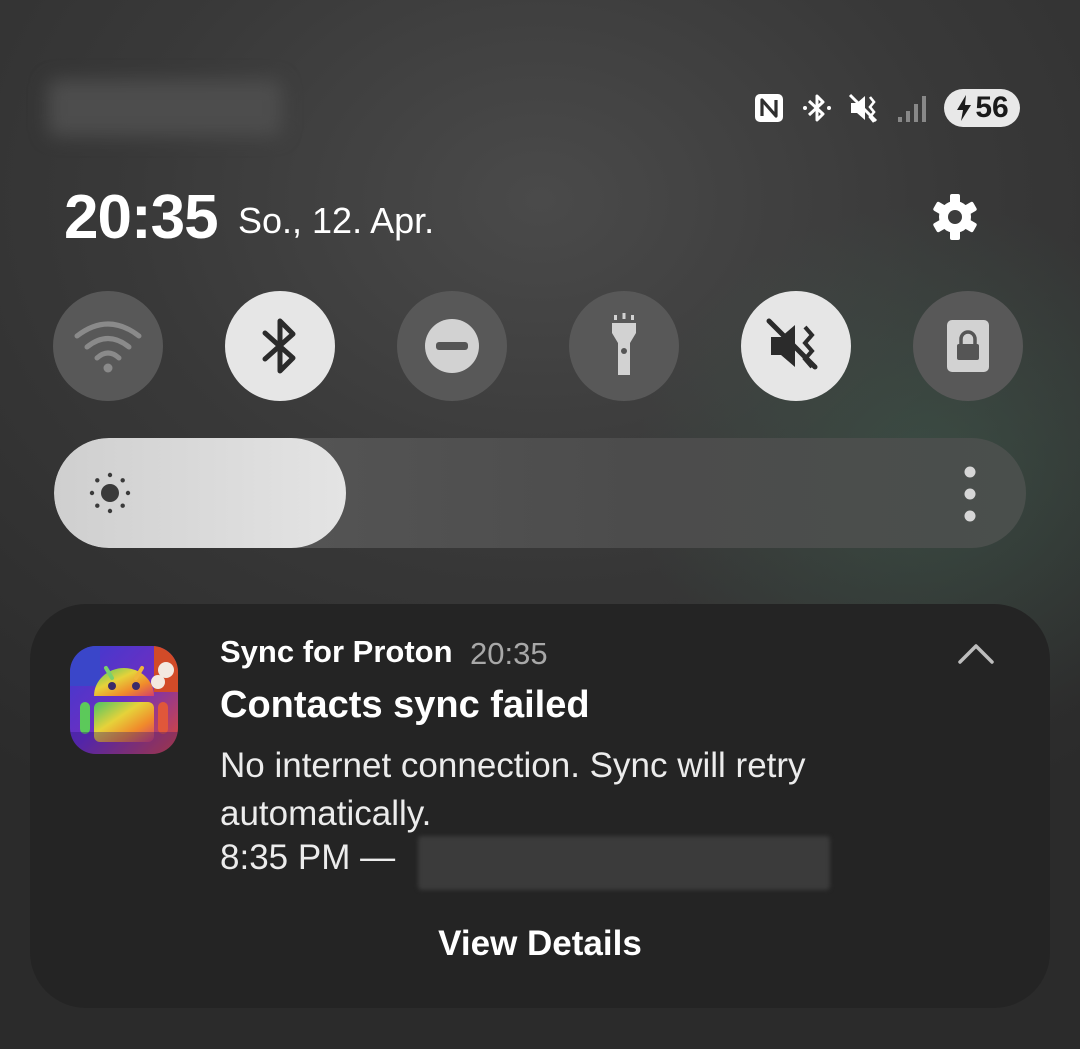 The image size is (1080, 1049). I want to click on chevron-up-icon, so click(976, 653).